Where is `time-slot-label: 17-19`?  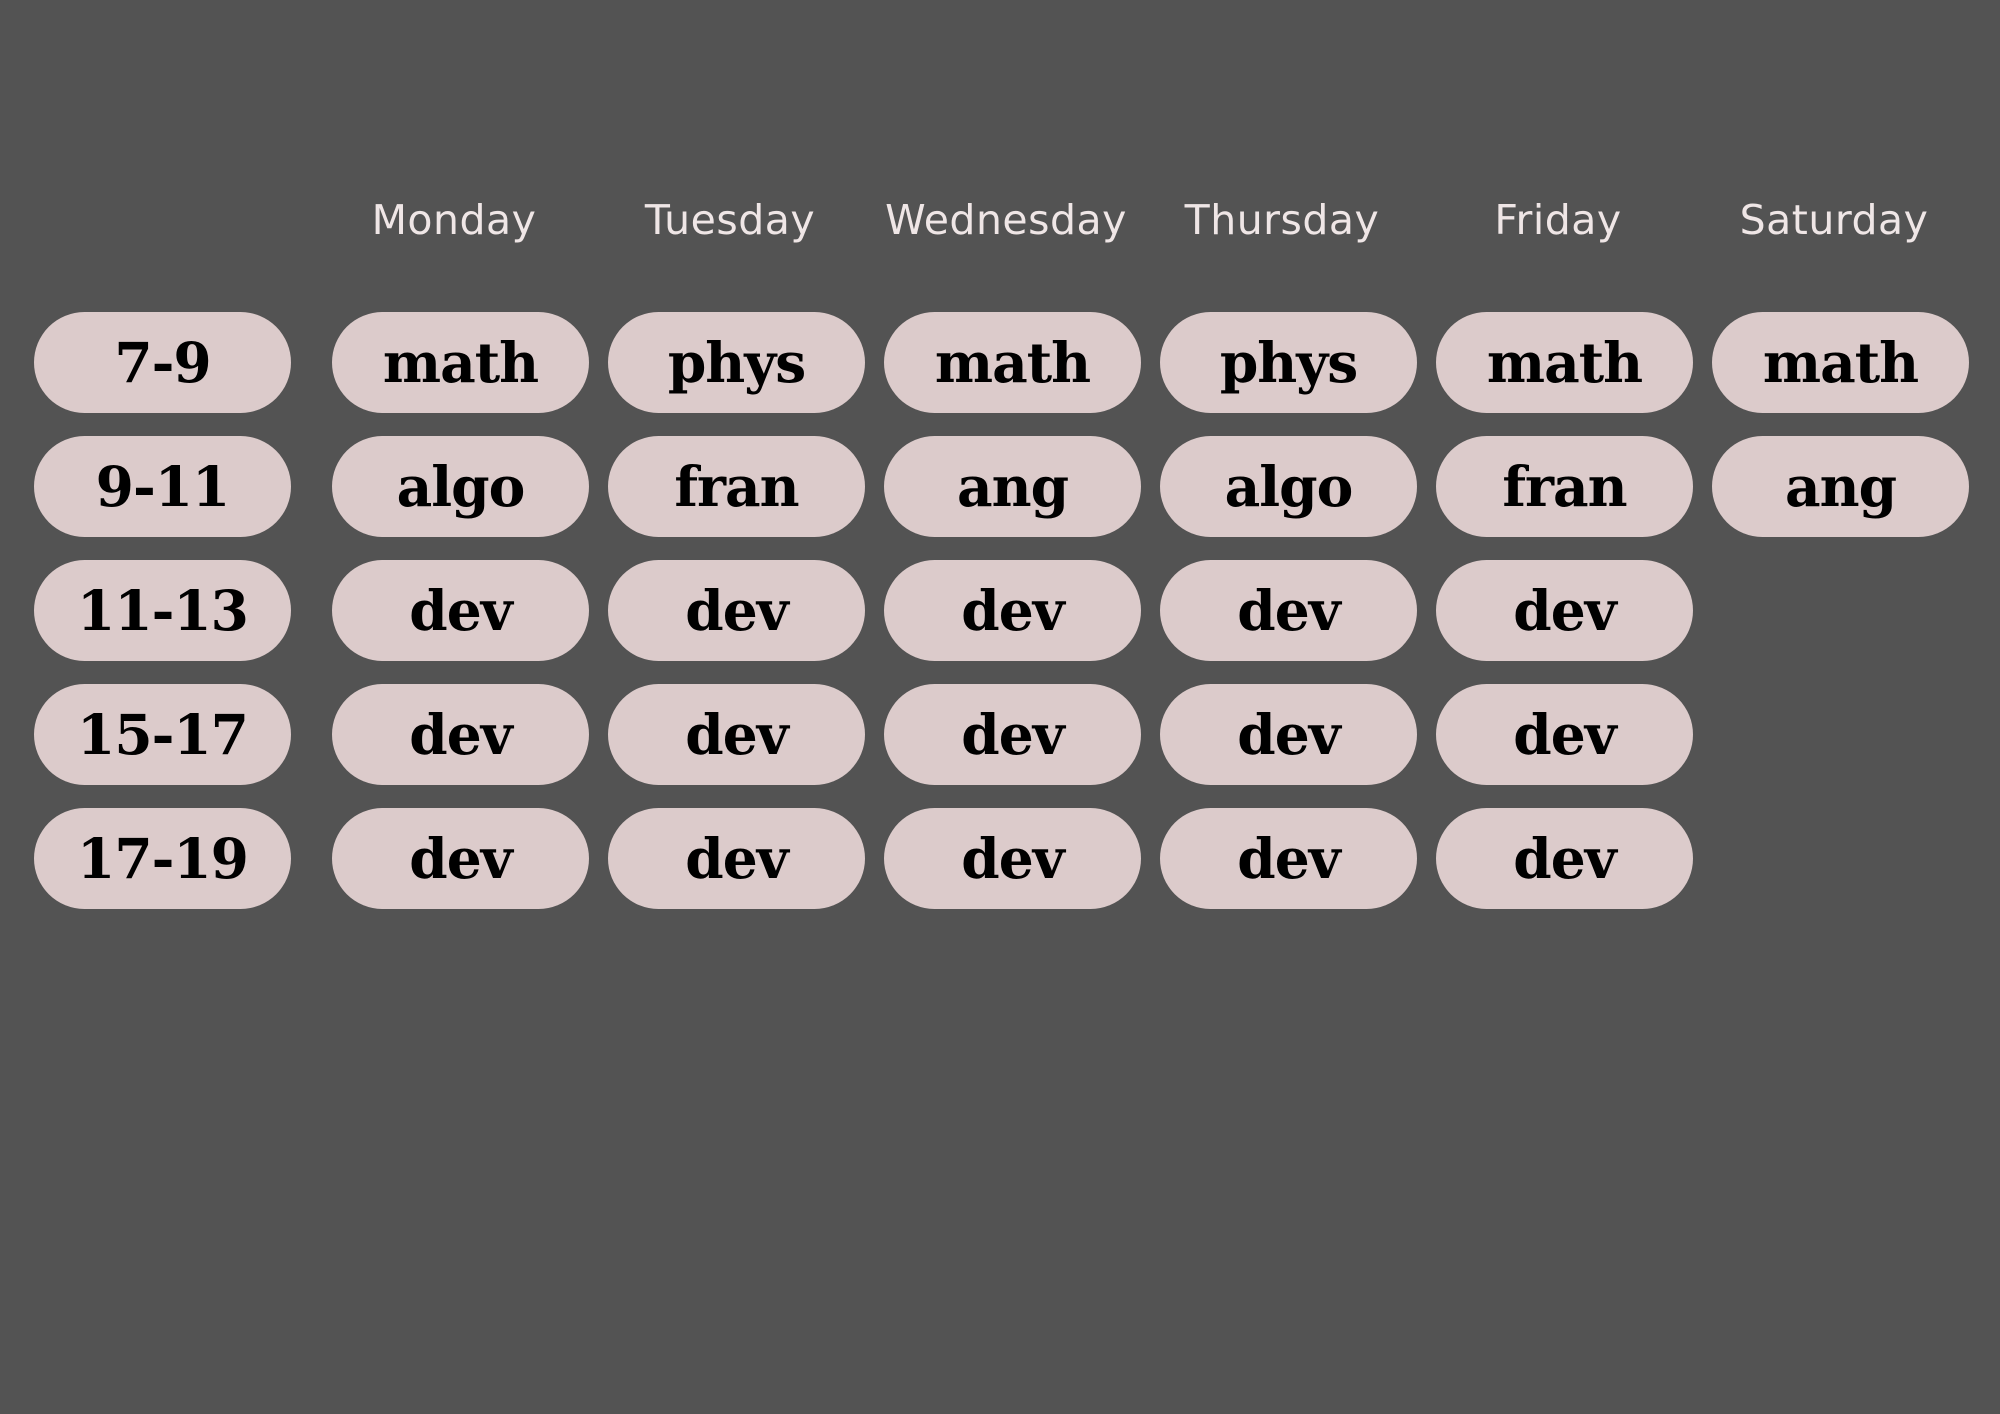
time-slot-label: 17-19 is located at coordinates (162, 858).